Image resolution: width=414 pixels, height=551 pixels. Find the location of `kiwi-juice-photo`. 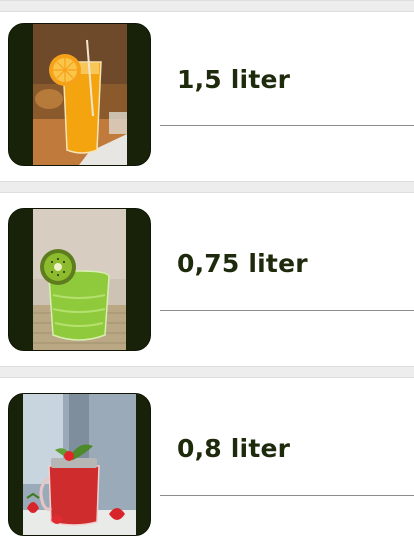

kiwi-juice-photo is located at coordinates (79, 279).